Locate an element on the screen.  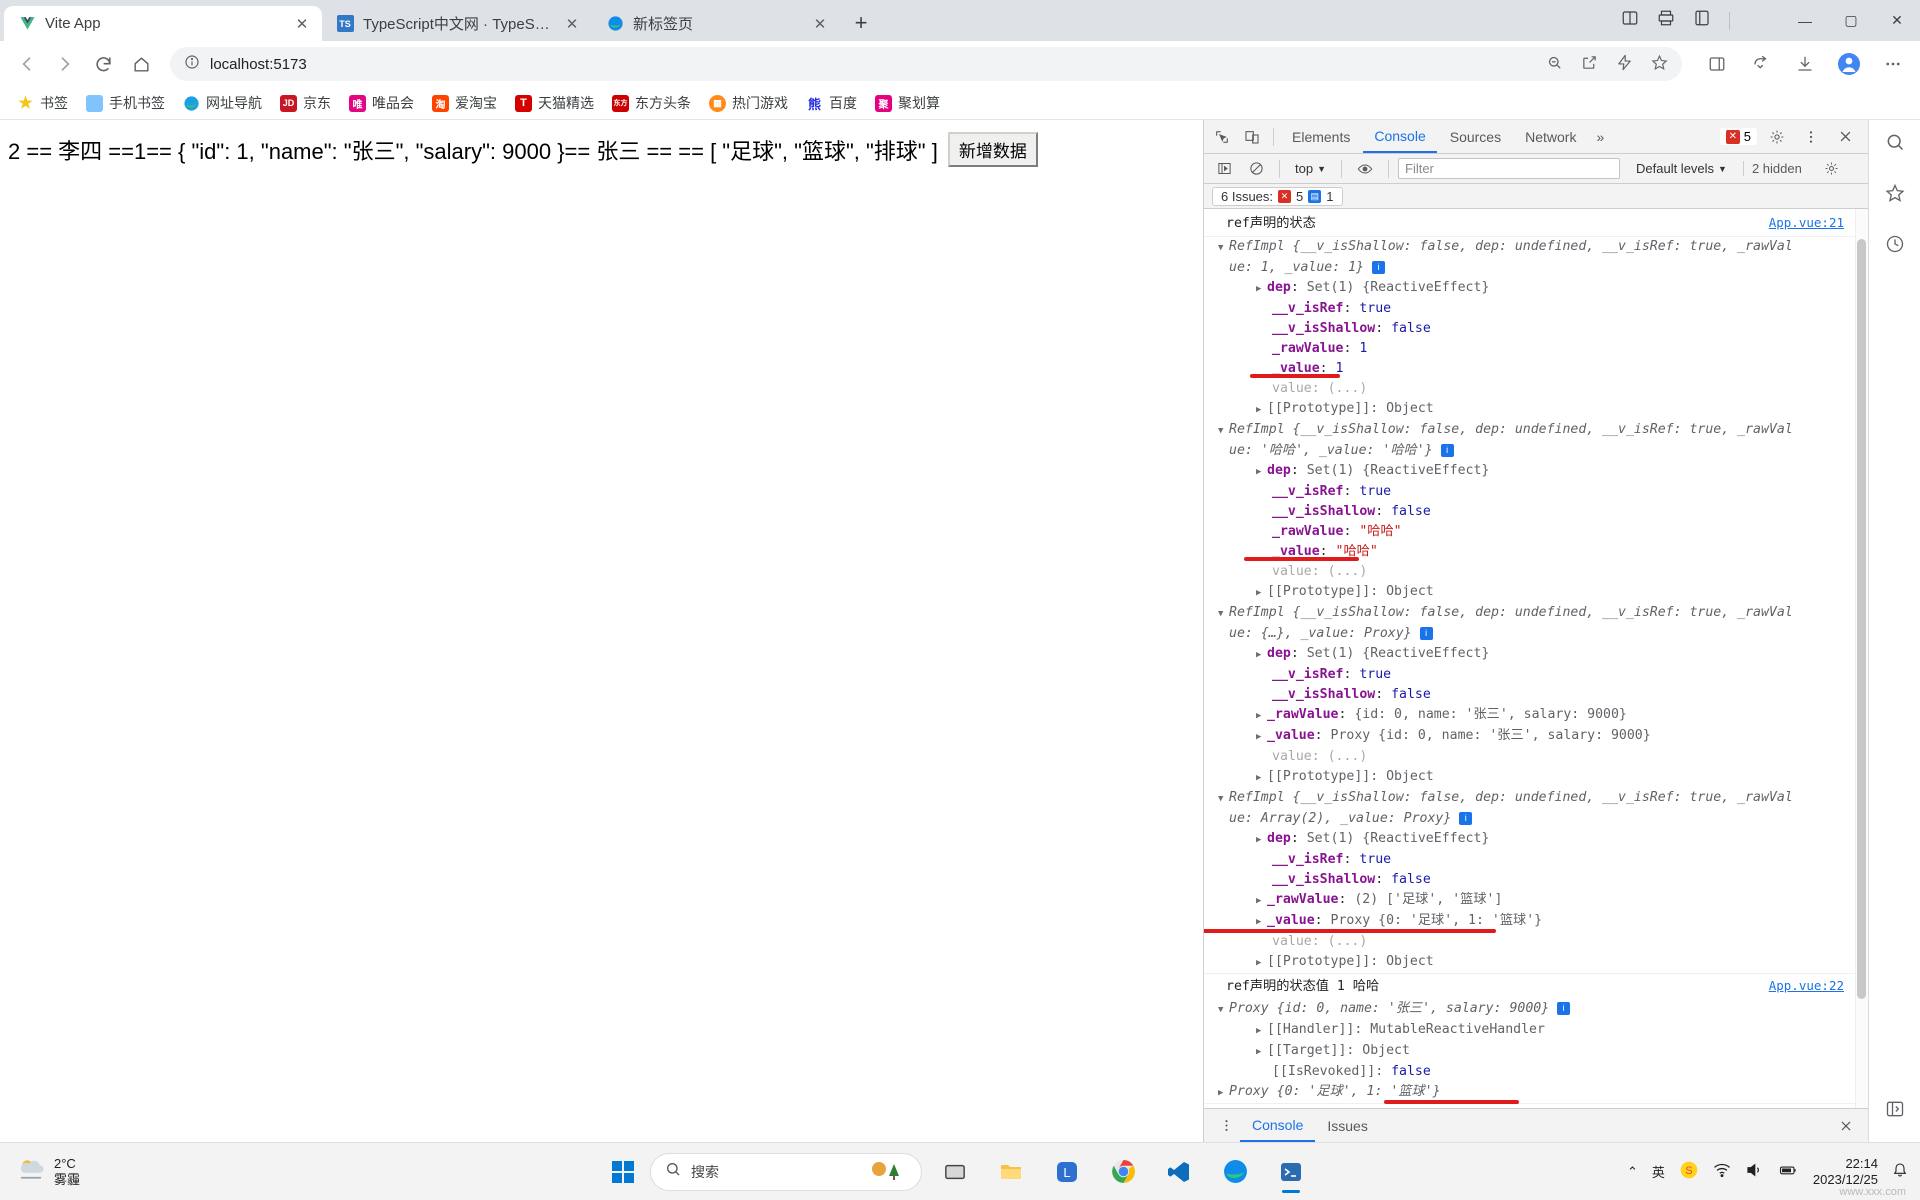
address-bar: localhost:5173 is located at coordinates (926, 64).